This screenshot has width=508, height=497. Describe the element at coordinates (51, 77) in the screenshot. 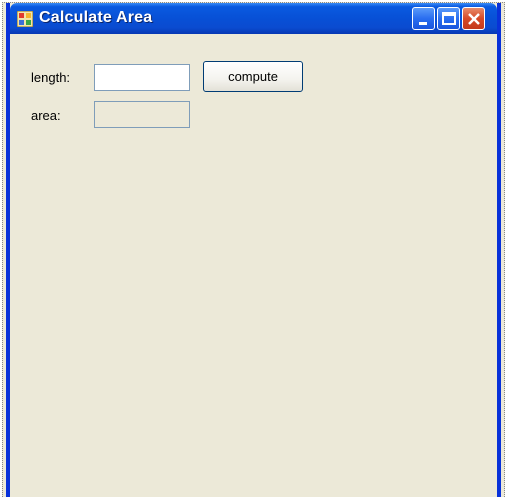

I see `length-label: length:` at that location.